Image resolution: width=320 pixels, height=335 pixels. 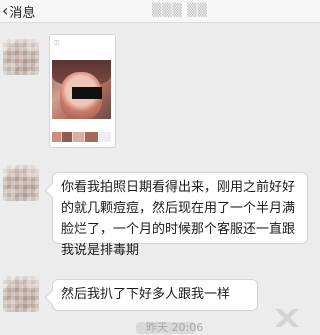 What do you see at coordinates (81, 137) in the screenshot?
I see `image-strip` at bounding box center [81, 137].